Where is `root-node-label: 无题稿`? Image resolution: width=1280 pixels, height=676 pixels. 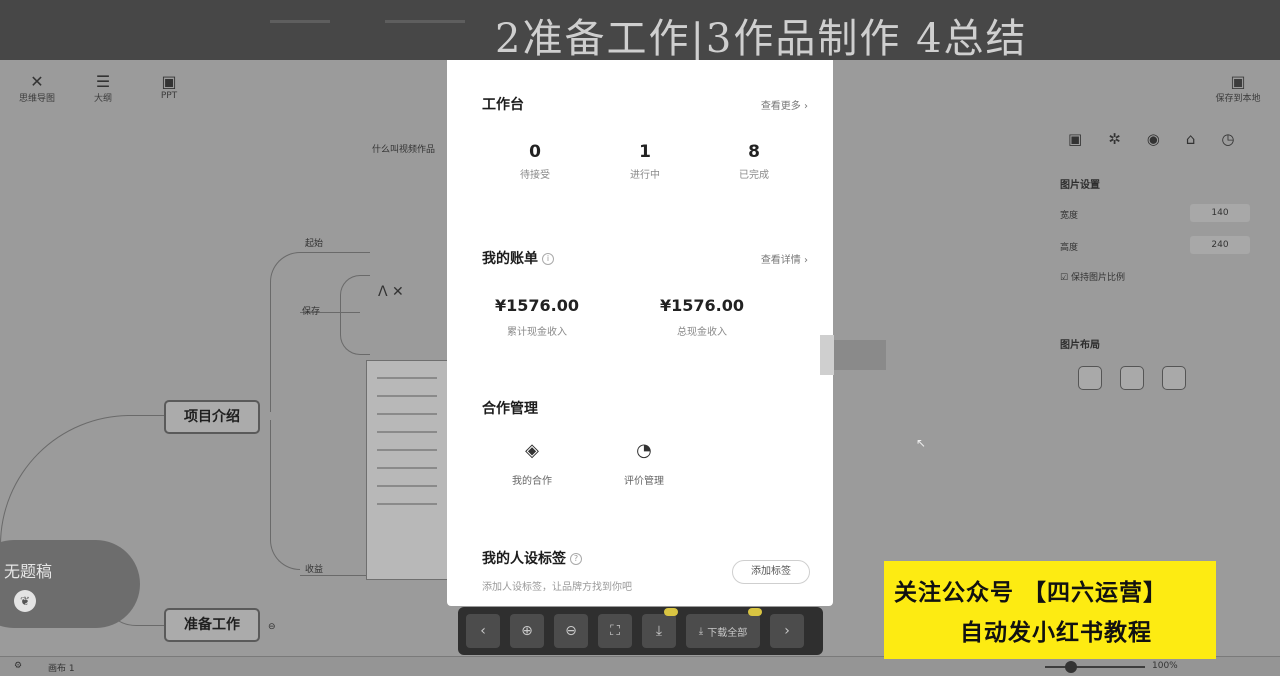 root-node-label: 无题稿 is located at coordinates (28, 571).